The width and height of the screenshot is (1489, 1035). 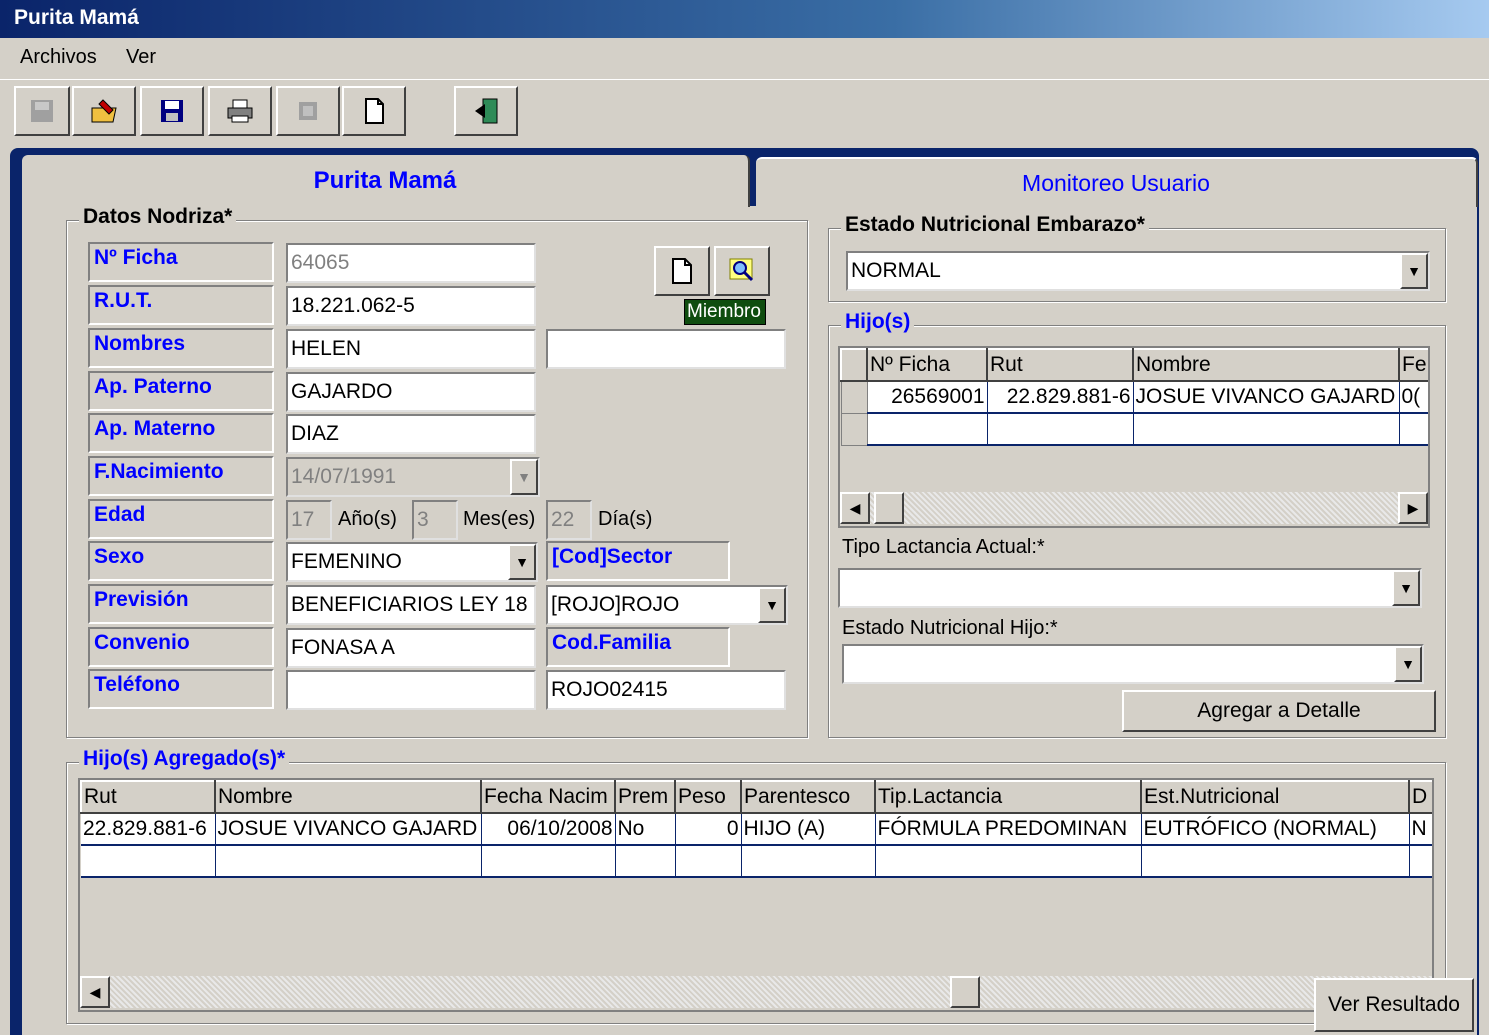 I want to click on edit-folder-button, so click(x=104, y=111).